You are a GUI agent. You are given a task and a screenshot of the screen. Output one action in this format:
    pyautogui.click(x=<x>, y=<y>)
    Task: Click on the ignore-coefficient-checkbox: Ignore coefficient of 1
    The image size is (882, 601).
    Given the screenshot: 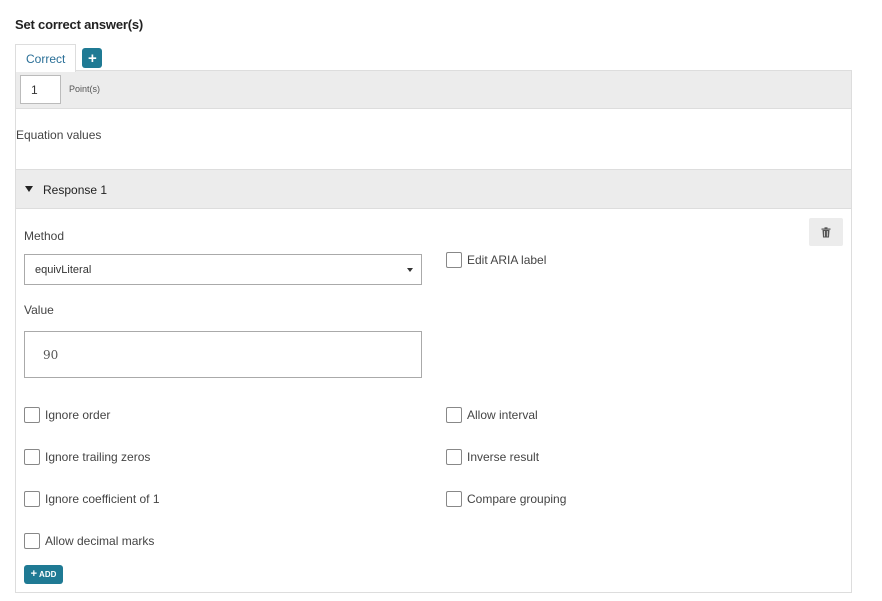 What is the action you would take?
    pyautogui.click(x=92, y=499)
    